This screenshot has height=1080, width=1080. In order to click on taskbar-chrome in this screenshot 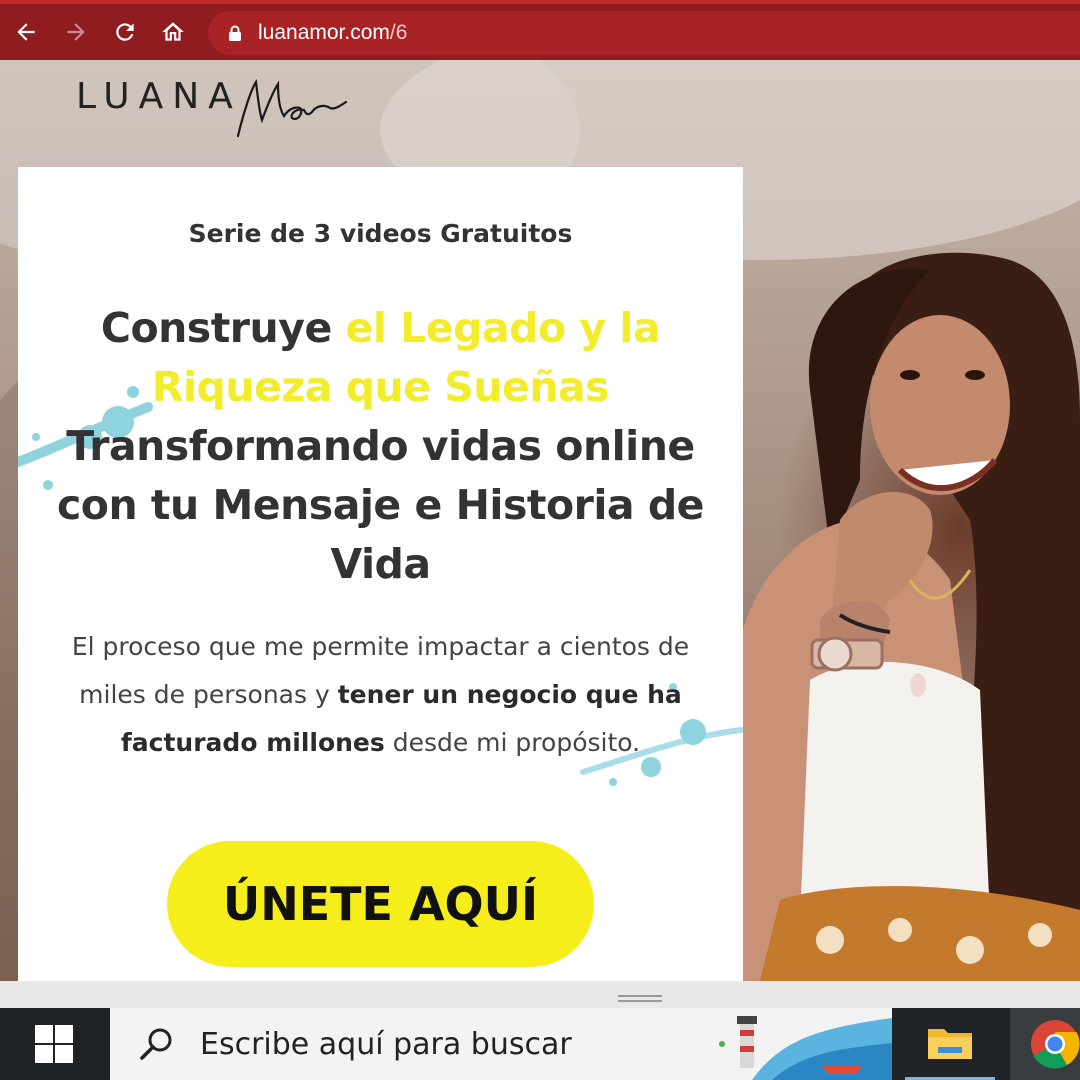, I will do `click(1045, 1044)`.